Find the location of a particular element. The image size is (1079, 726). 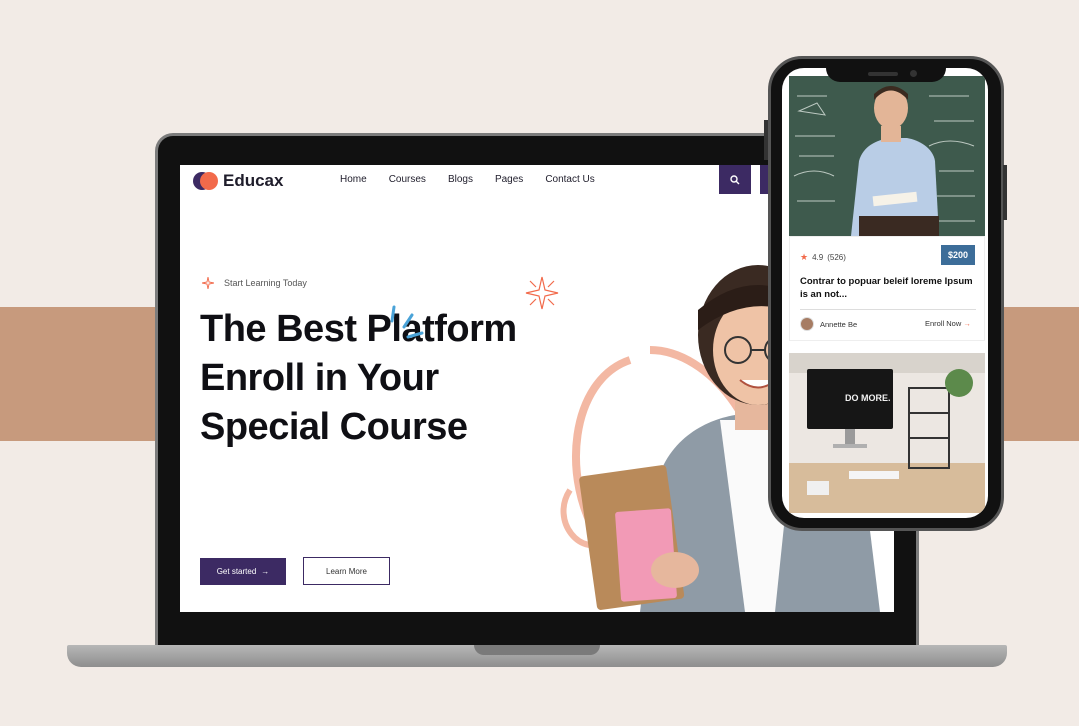

brand-name: Educax is located at coordinates (253, 180).